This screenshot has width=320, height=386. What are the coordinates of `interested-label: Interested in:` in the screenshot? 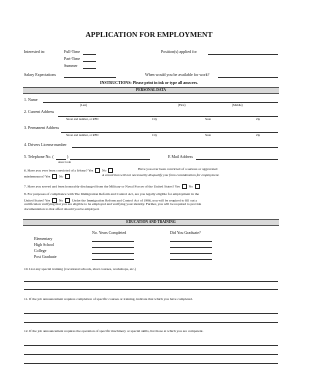 It's located at (34, 51).